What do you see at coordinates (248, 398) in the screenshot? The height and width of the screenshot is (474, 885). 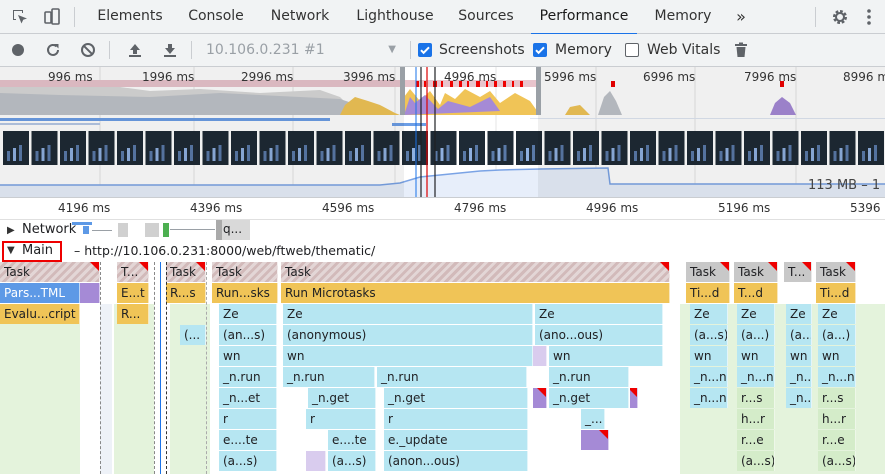 I see `flame-block: _n...et` at bounding box center [248, 398].